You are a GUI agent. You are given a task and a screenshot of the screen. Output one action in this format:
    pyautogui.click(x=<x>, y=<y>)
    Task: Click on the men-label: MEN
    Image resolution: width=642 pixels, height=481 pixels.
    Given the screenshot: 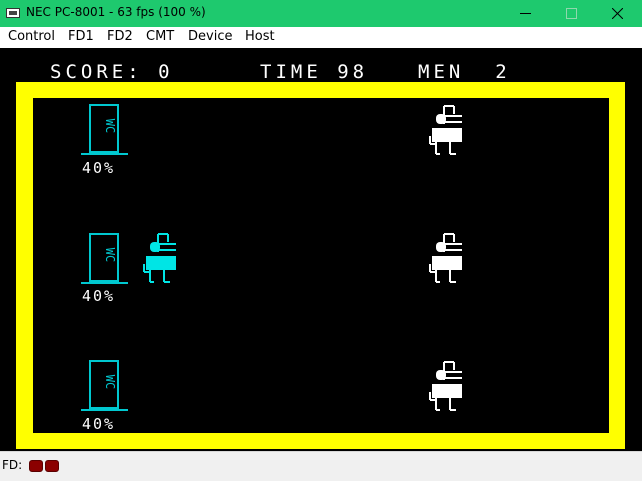 What is the action you would take?
    pyautogui.click(x=441, y=72)
    